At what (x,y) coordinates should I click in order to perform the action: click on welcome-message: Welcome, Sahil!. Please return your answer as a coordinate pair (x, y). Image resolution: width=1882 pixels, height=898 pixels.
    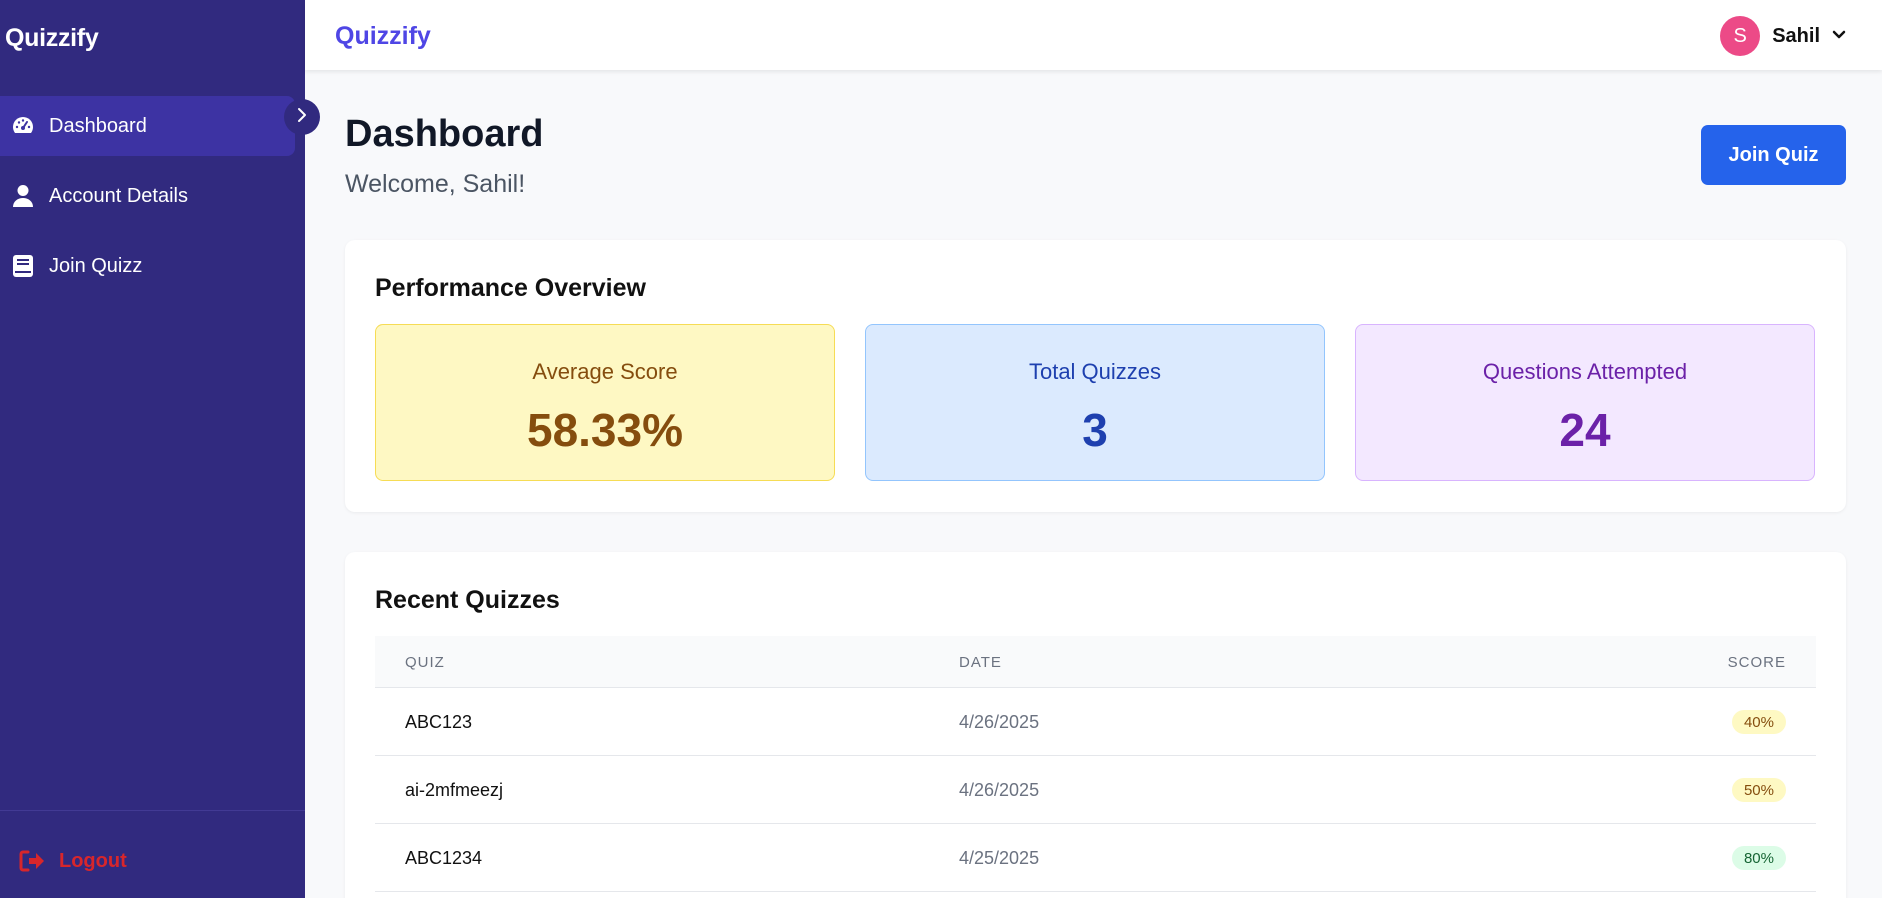
    Looking at the image, I should click on (435, 184).